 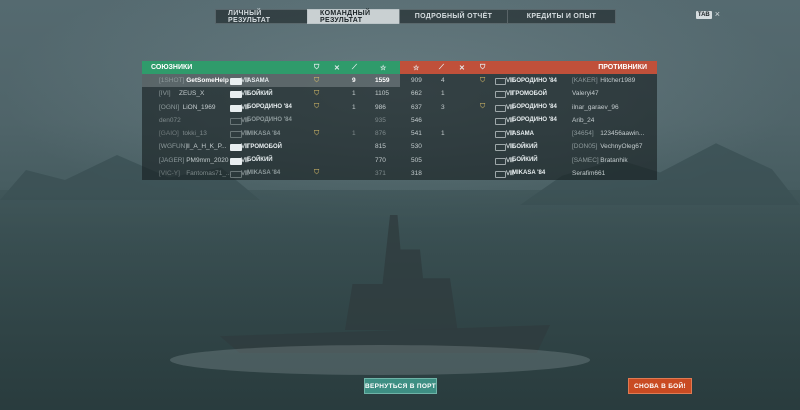 I want to click on player-clan-tag: [GAIO], so click(x=169, y=134).